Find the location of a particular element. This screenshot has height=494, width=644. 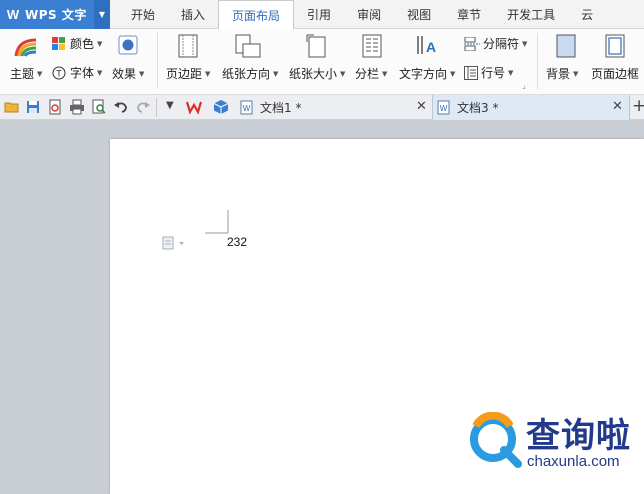

tab-view: 视图 is located at coordinates (419, 14).